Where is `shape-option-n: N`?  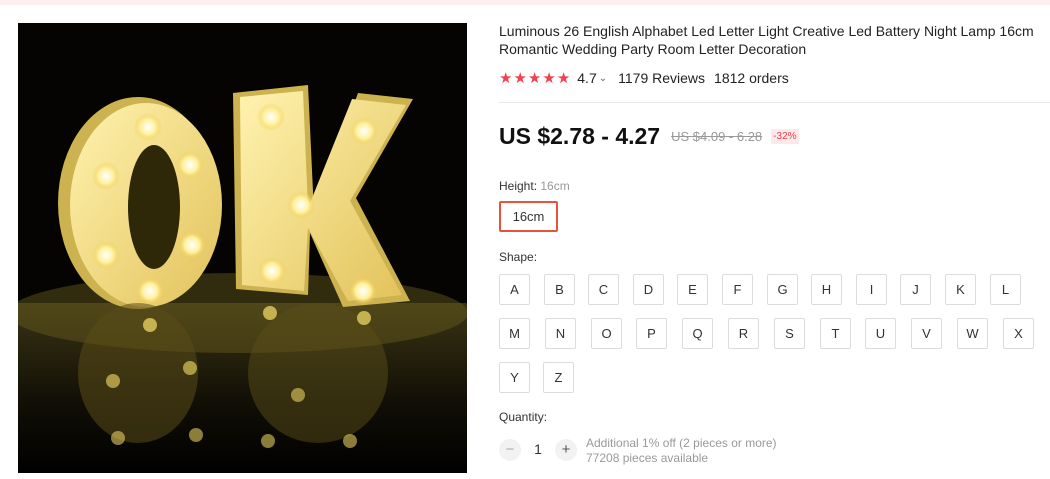
shape-option-n: N is located at coordinates (560, 333).